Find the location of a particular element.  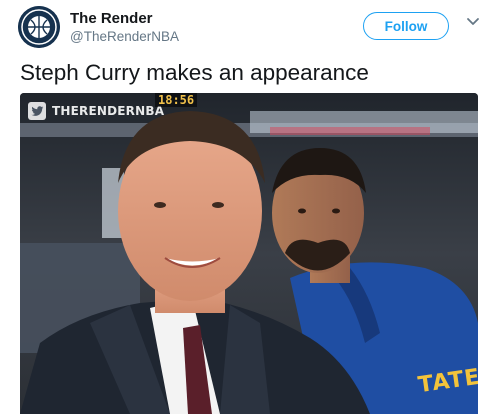

follow-button: Follow is located at coordinates (406, 26).